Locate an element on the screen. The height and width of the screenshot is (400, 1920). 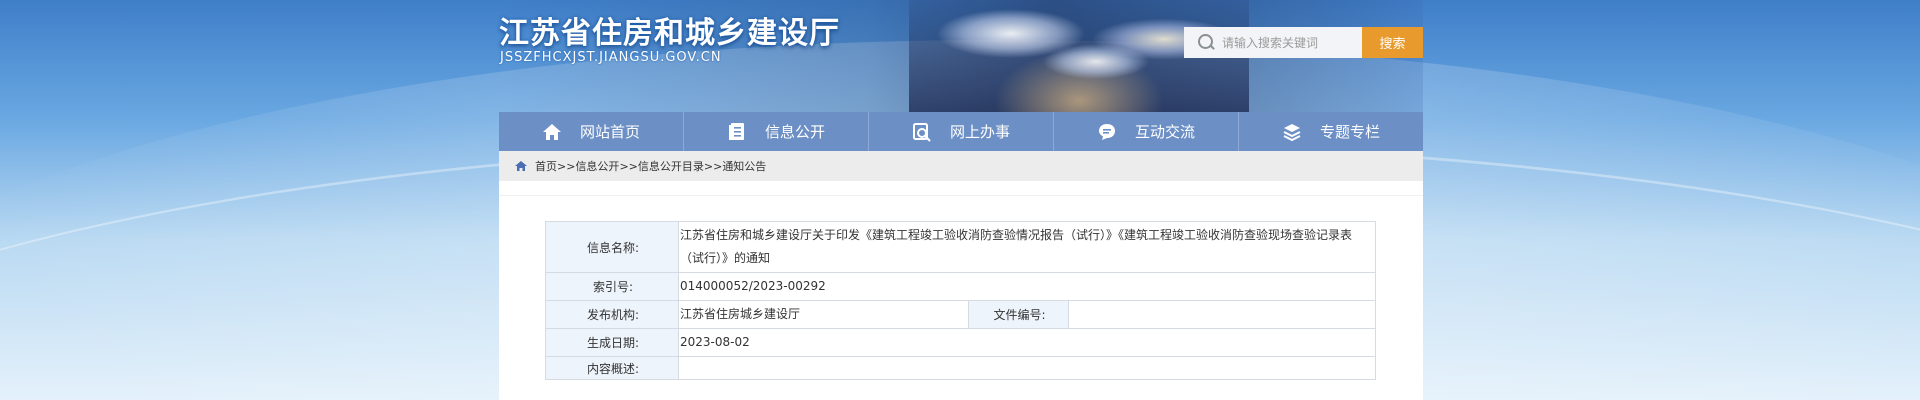
table-row: 生成日期: 2023-08-02 is located at coordinates (960, 342).